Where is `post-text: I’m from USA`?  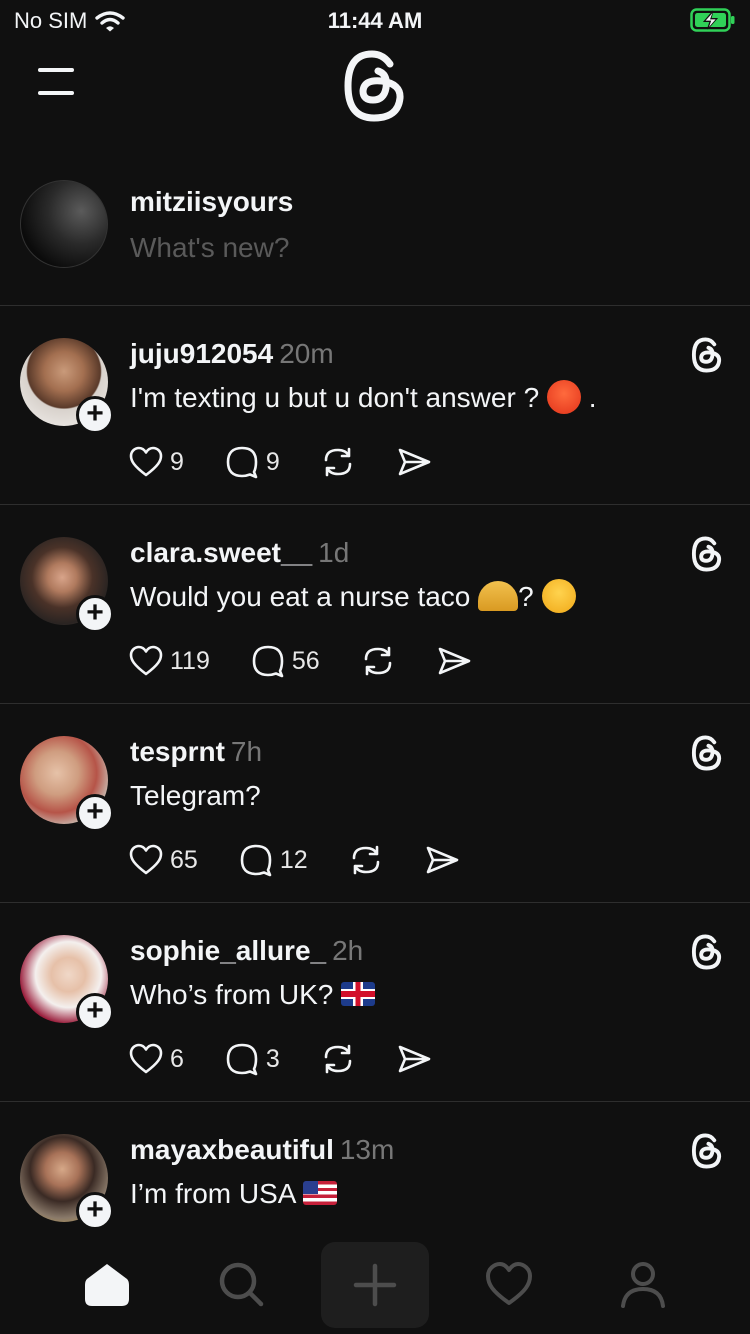
post-text: I’m from USA is located at coordinates (233, 1194).